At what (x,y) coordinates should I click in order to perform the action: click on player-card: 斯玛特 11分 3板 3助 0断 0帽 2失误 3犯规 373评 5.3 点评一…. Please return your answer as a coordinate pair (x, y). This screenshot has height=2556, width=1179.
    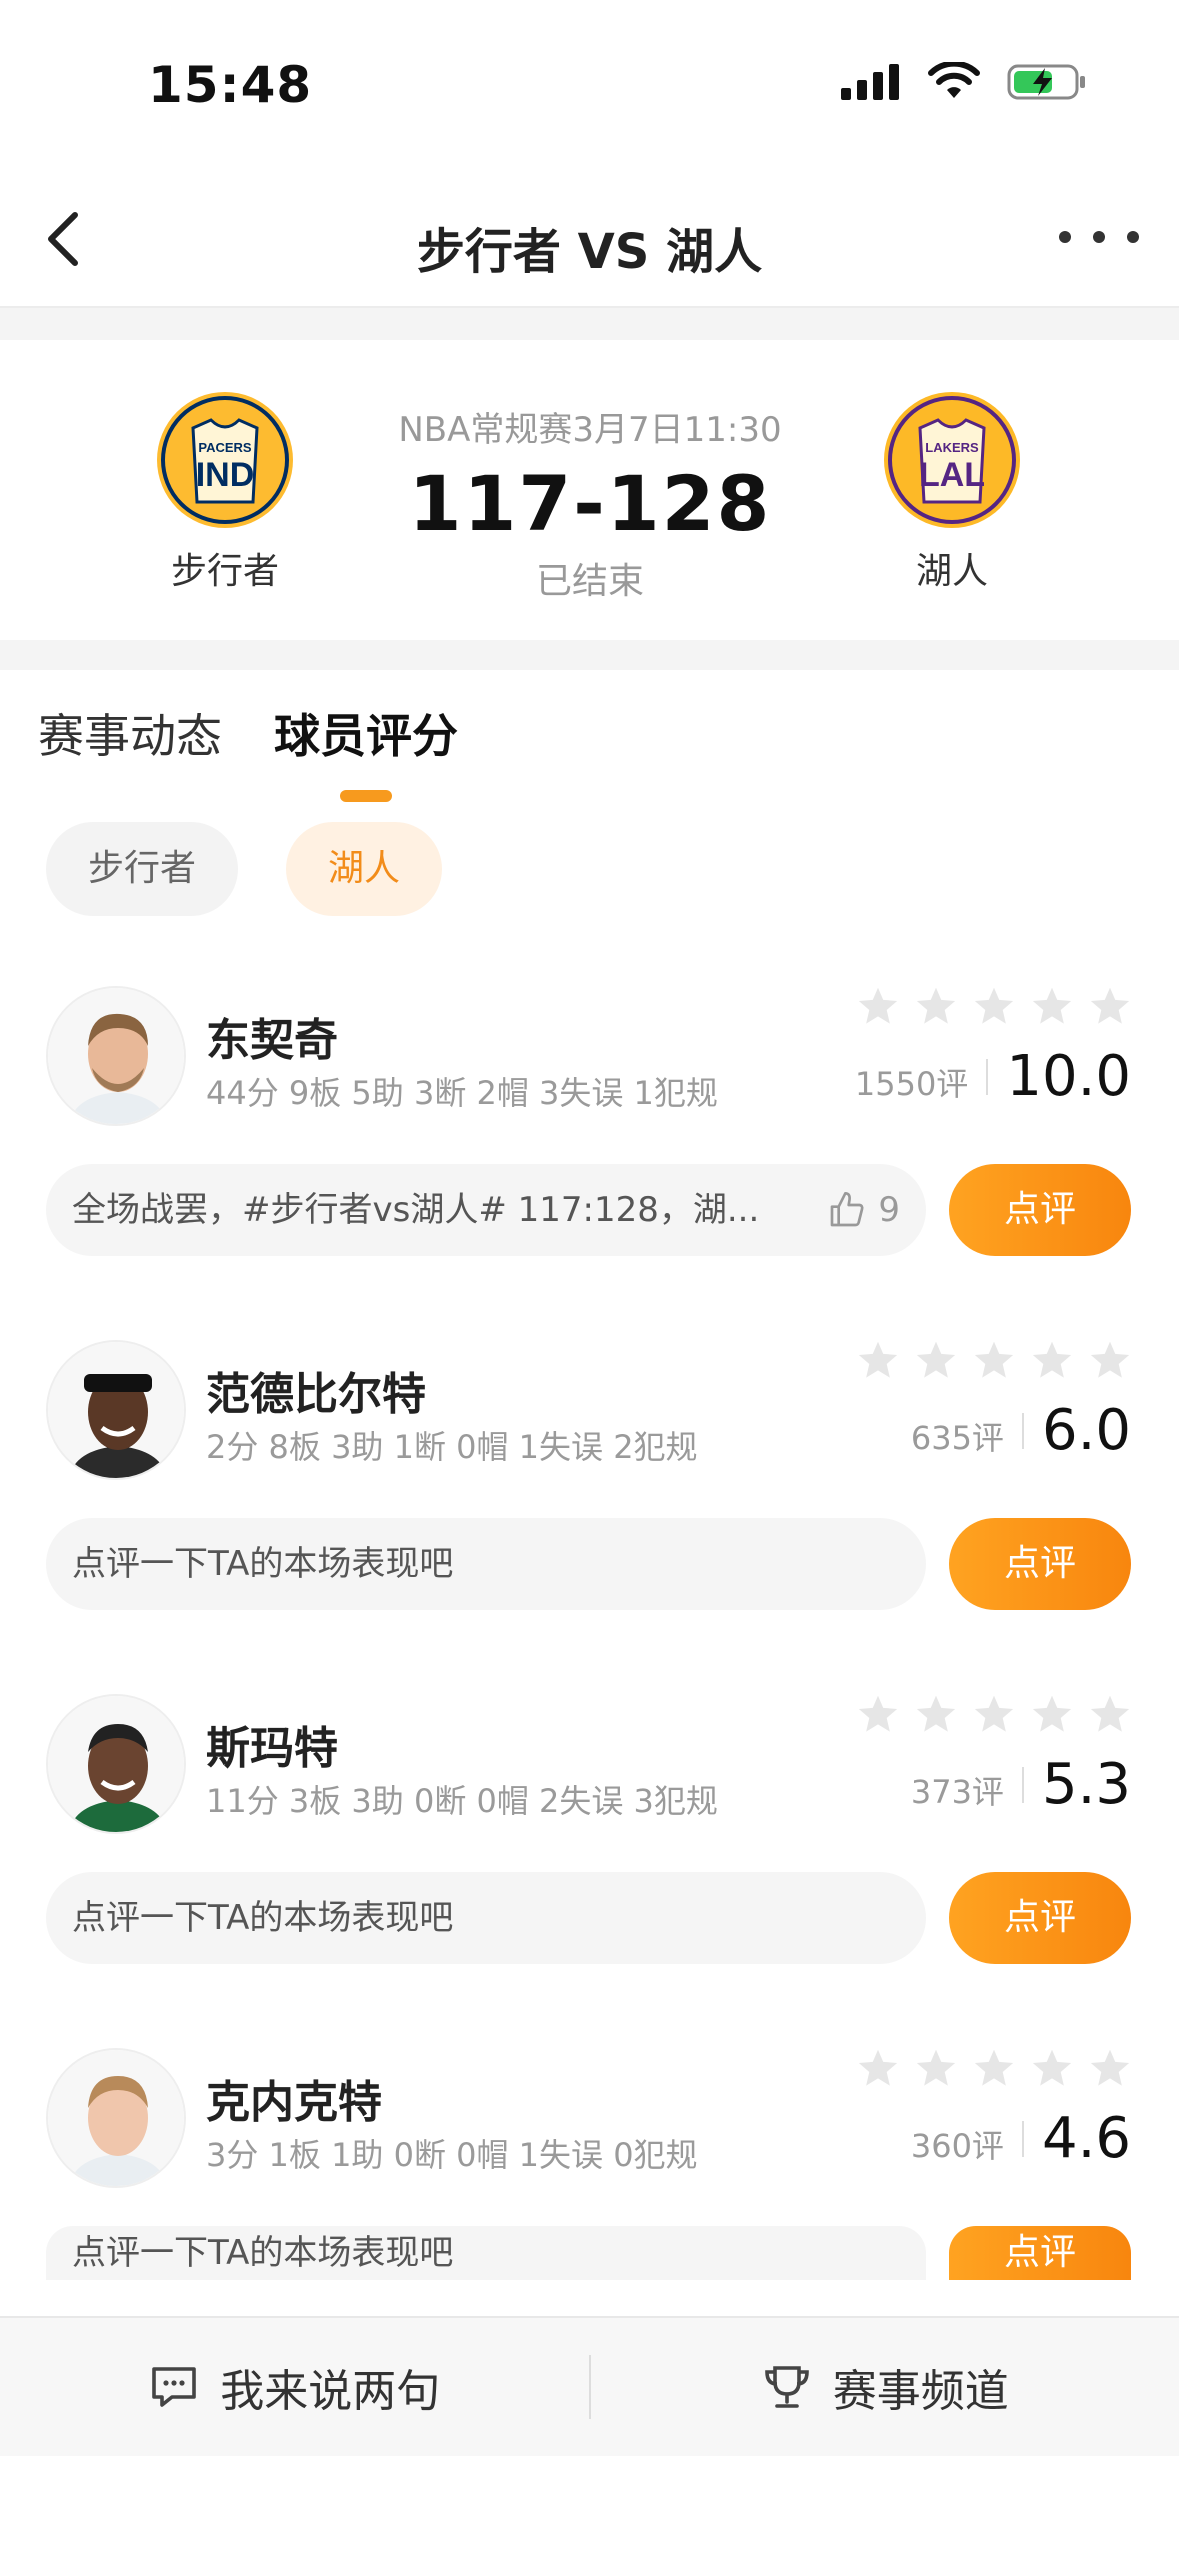
    Looking at the image, I should click on (589, 1844).